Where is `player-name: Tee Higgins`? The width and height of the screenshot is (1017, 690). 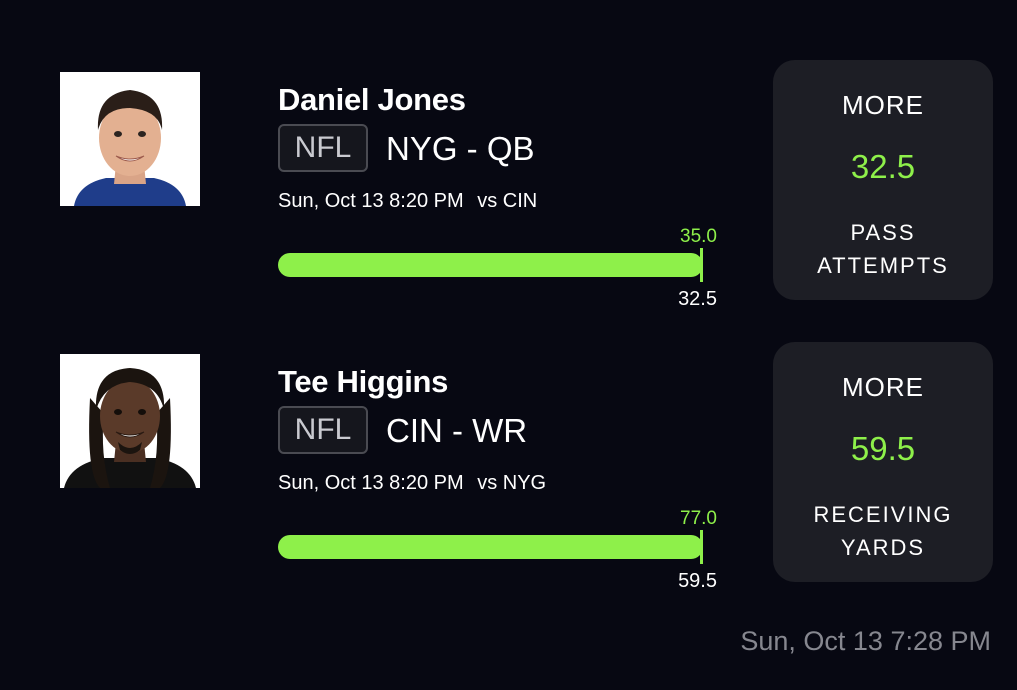
player-name: Tee Higgins is located at coordinates (363, 381).